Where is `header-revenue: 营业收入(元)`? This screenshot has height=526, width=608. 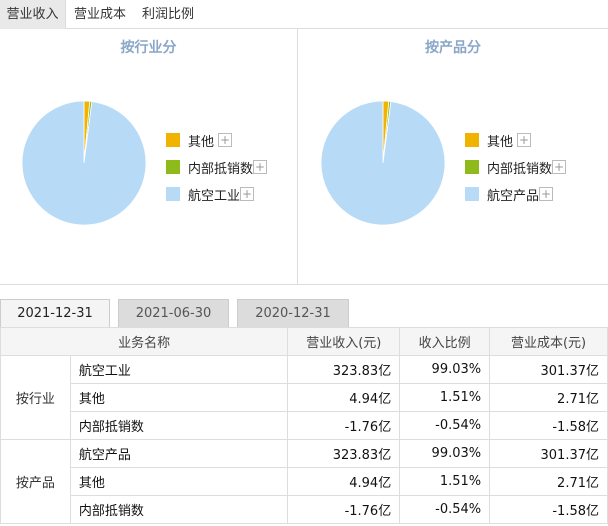
header-revenue: 营业收入(元) is located at coordinates (344, 341).